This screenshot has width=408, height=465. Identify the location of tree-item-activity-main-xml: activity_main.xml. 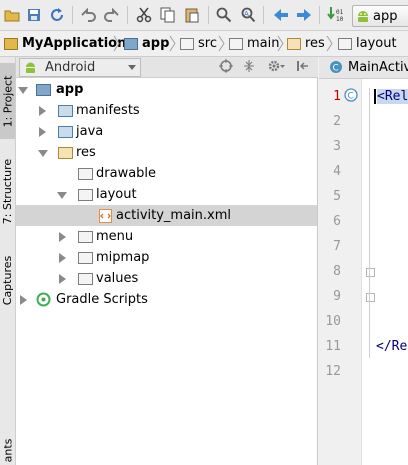
(166, 215).